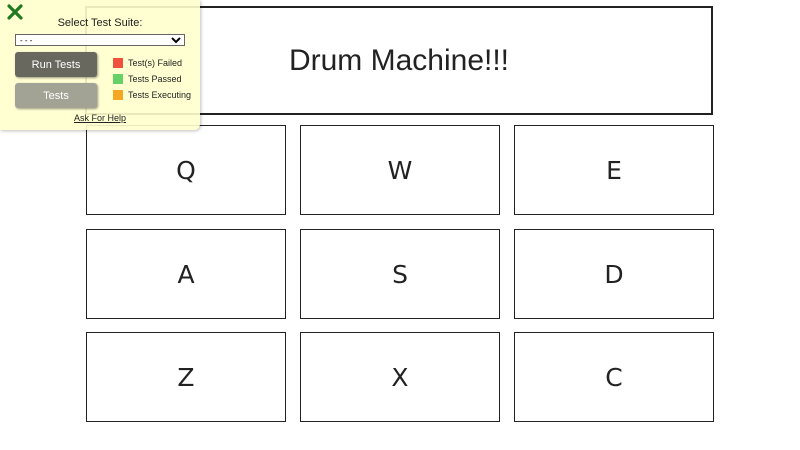 This screenshot has height=450, width=800. I want to click on test-suite-select: - - -, so click(100, 40).